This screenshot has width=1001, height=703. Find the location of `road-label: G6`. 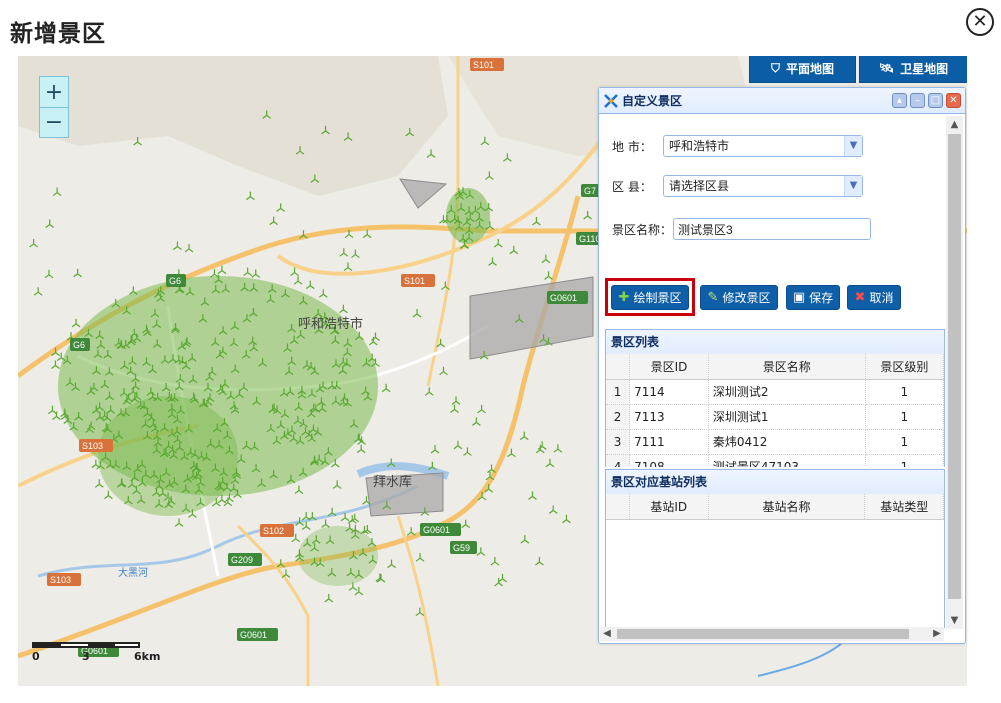

road-label: G6 is located at coordinates (79, 345).